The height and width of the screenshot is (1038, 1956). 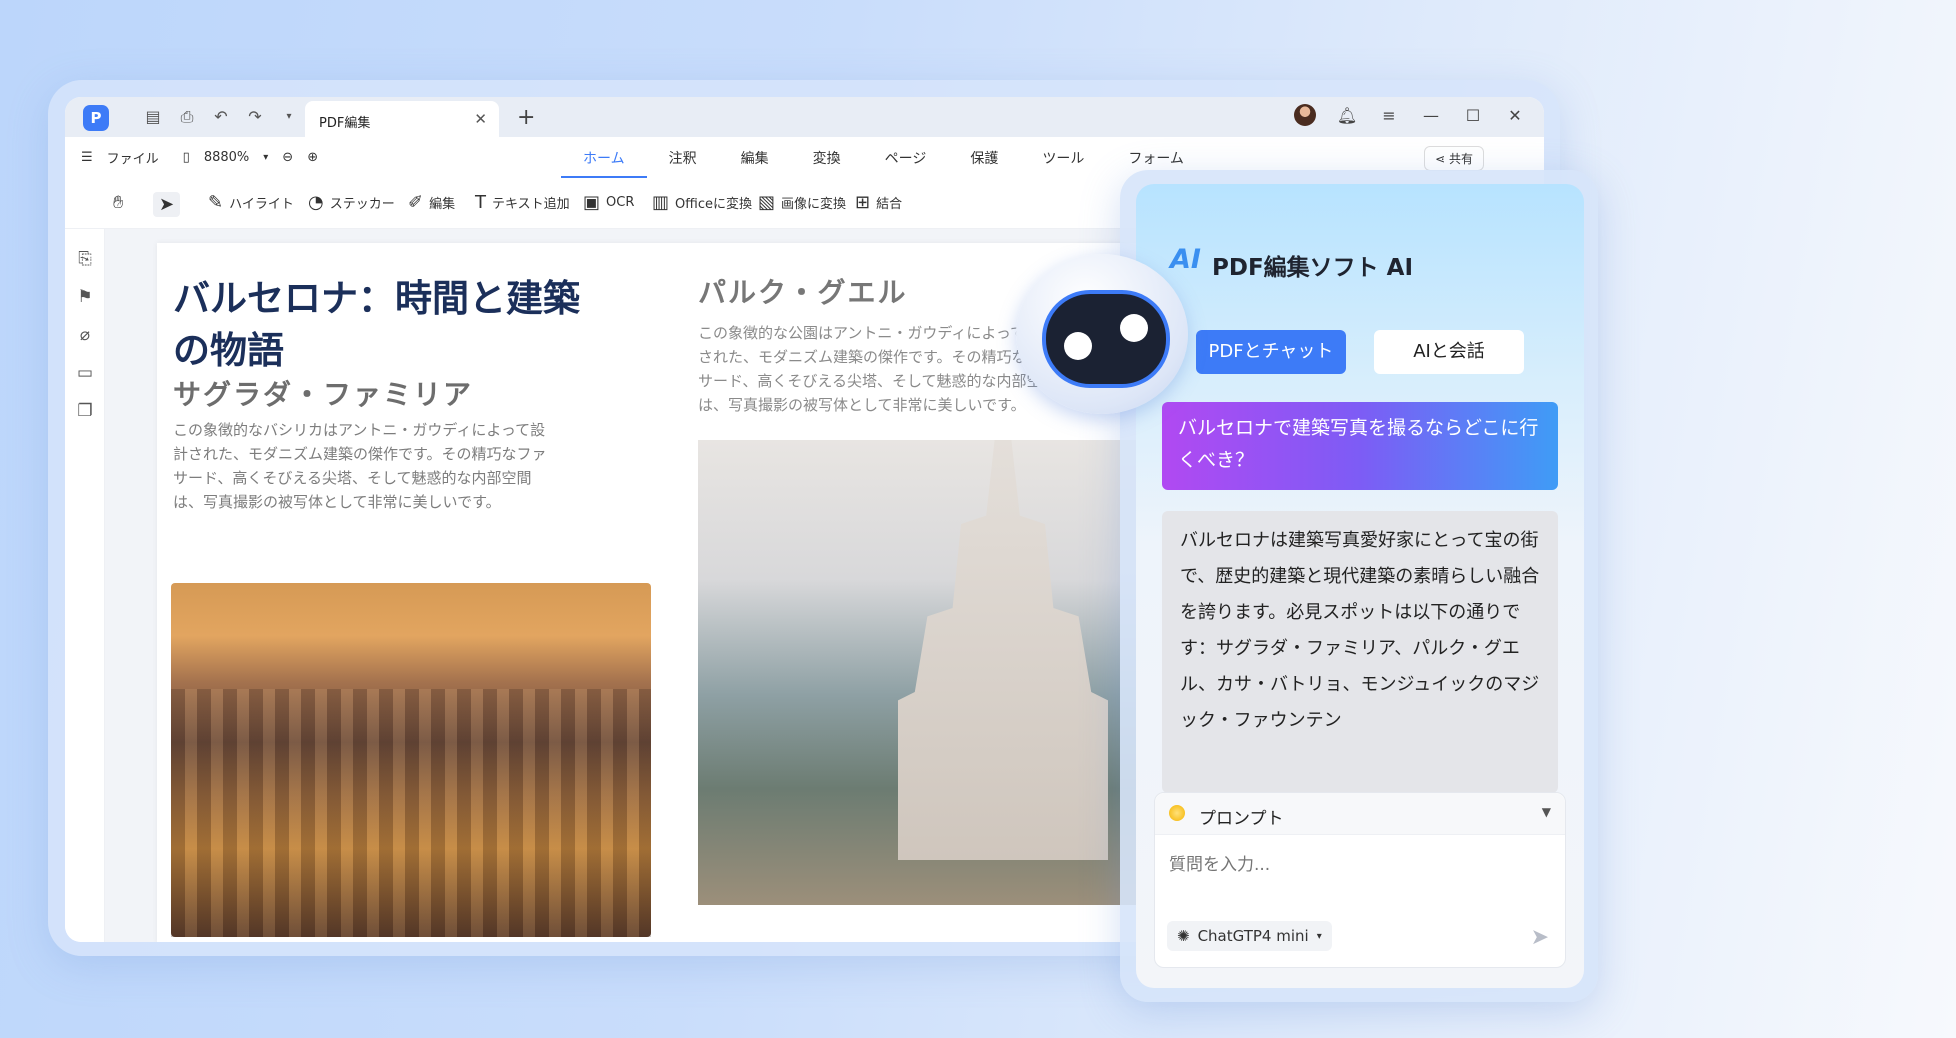 I want to click on robot-eye-left, so click(x=1078, y=346).